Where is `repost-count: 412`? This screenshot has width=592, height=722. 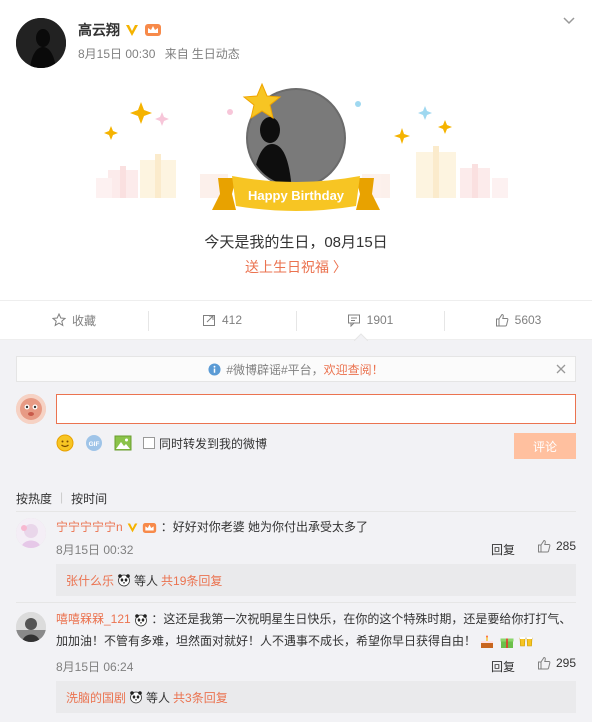
repost-count: 412 is located at coordinates (232, 320).